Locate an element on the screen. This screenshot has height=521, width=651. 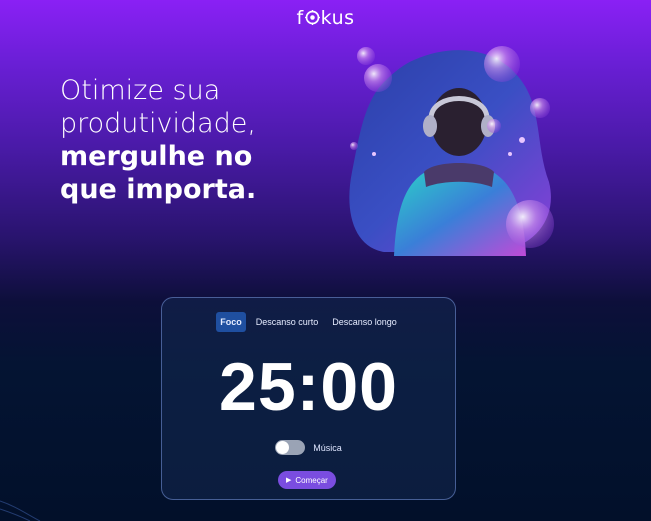
logo-letter-f: f is located at coordinates (300, 17).